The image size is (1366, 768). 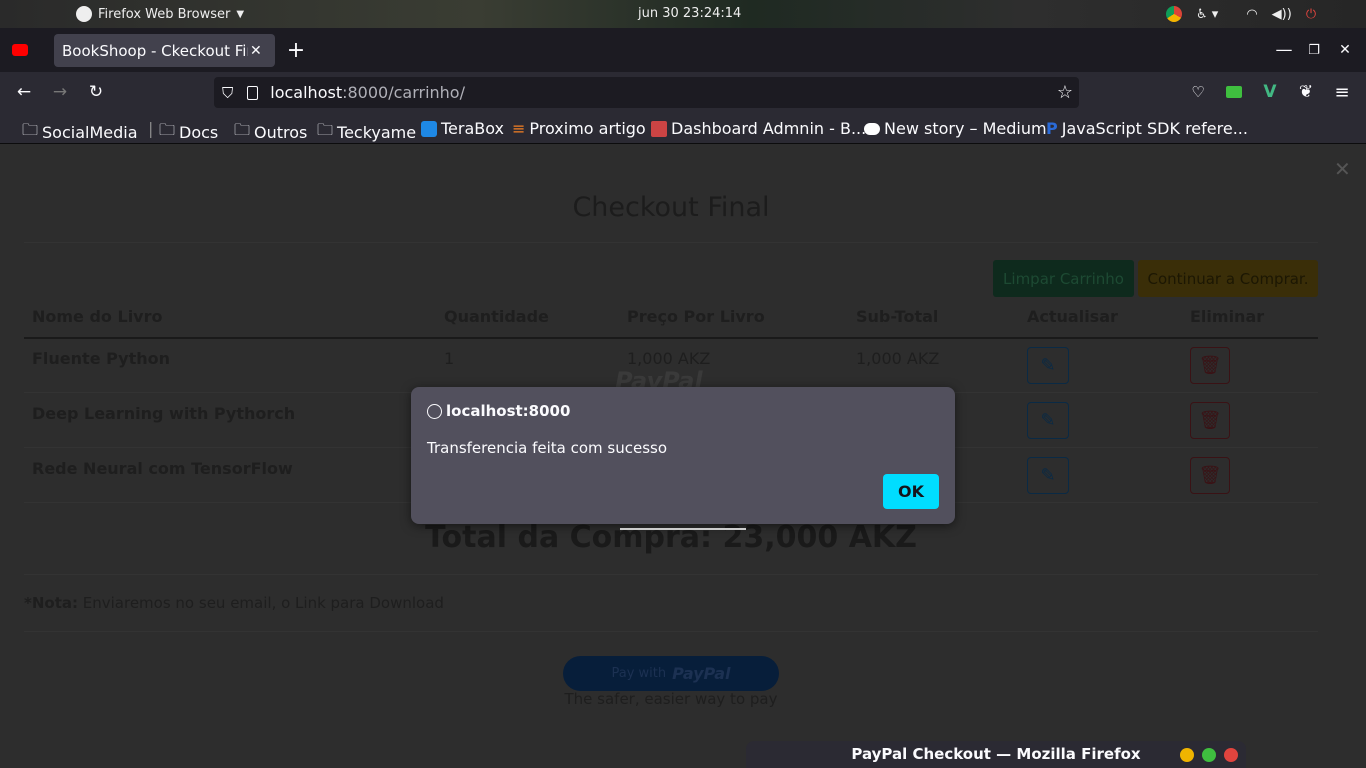 I want to click on tab-title: BookShoop - Ckeckout Final, so click(x=155, y=50).